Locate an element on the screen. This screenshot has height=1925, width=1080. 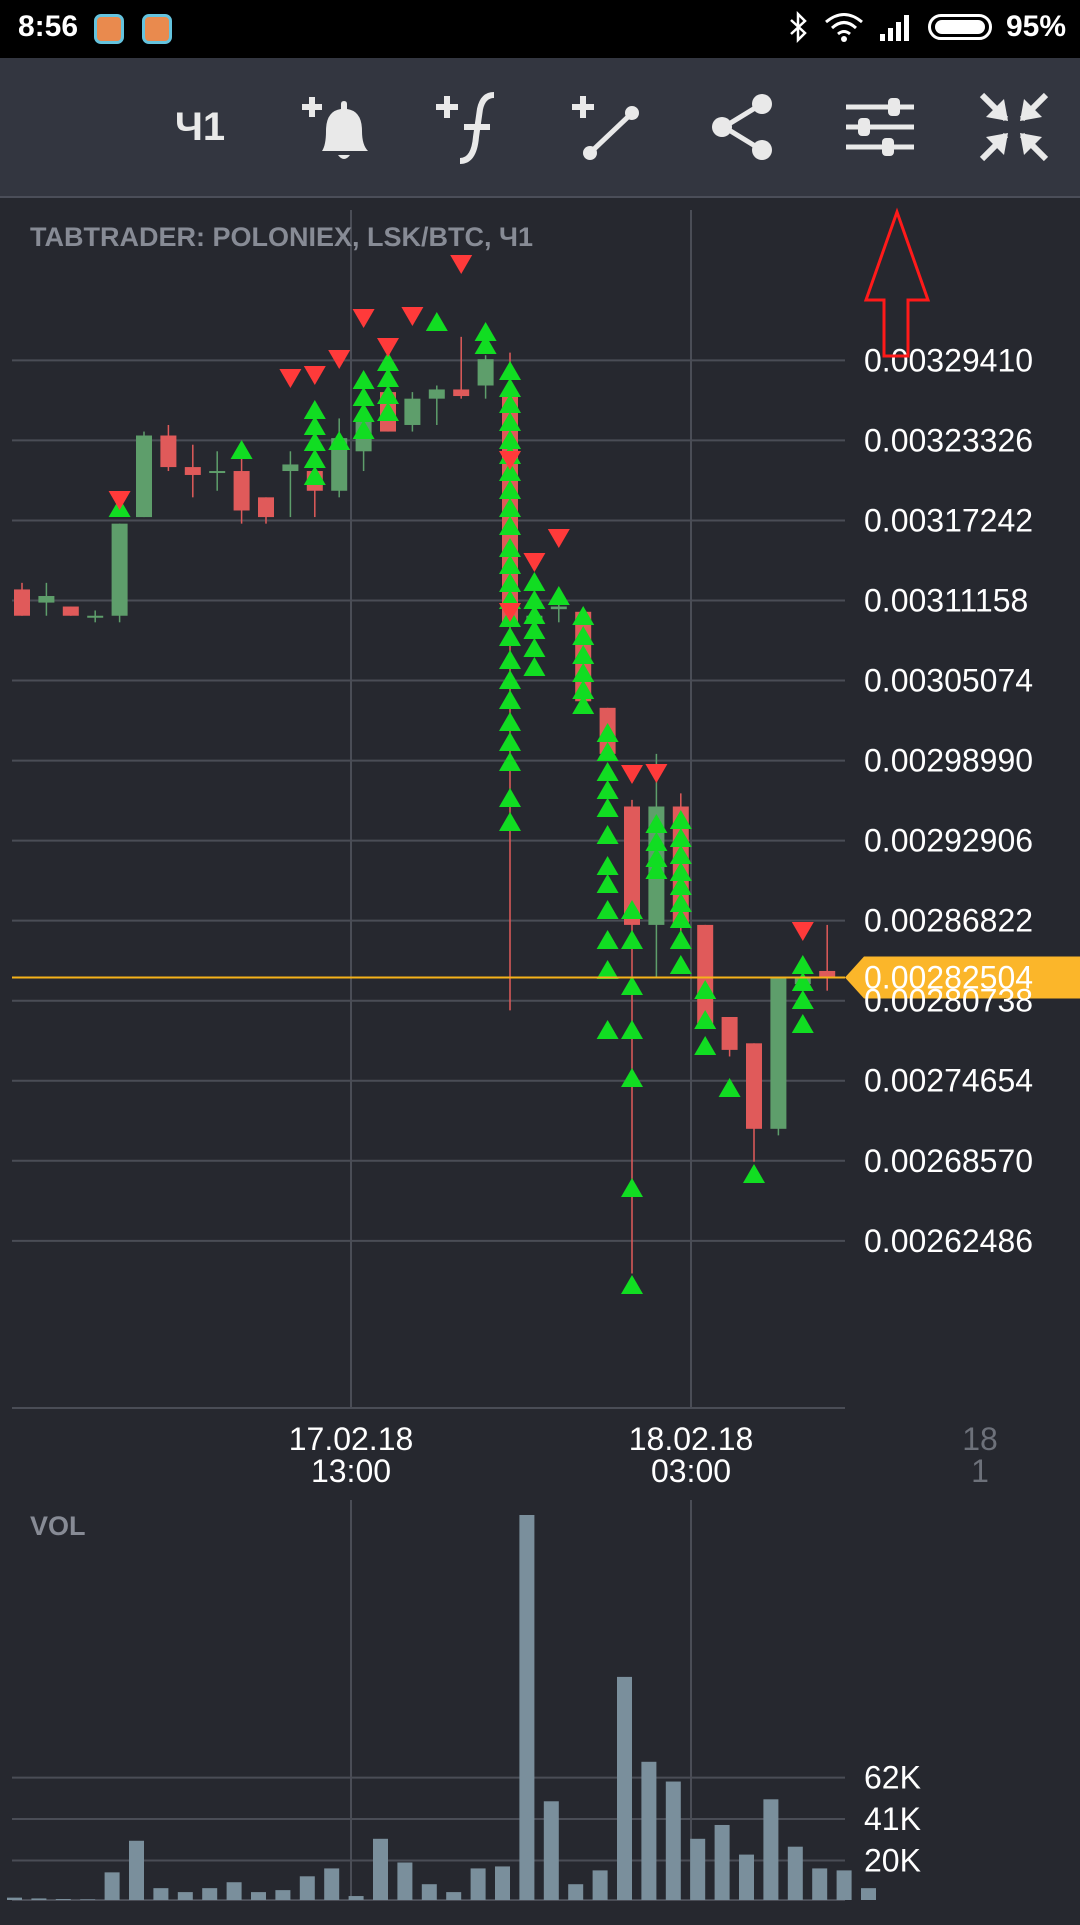
collapse-icon is located at coordinates (1014, 127).